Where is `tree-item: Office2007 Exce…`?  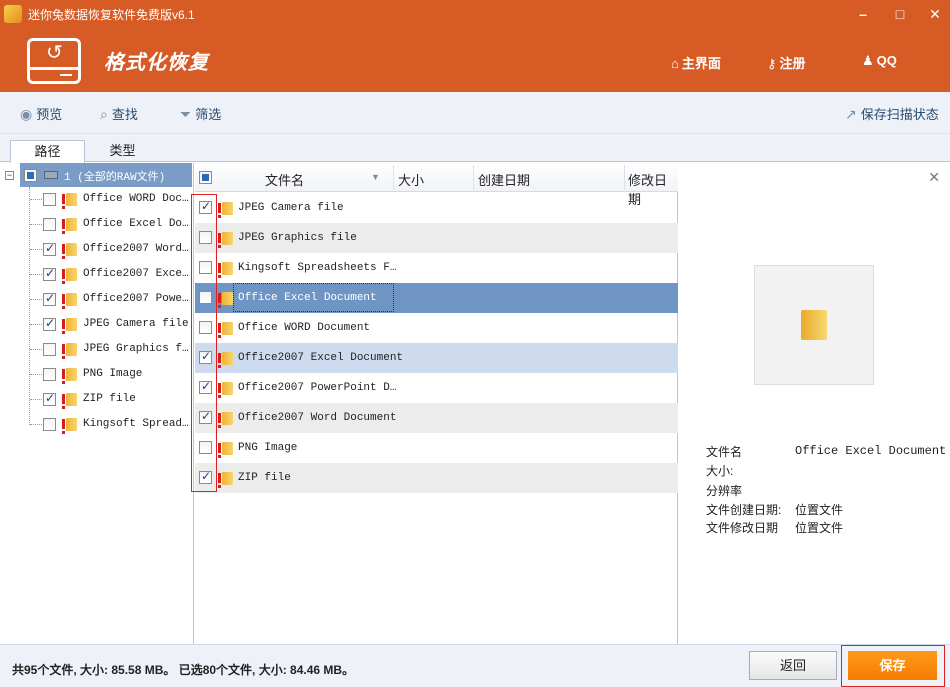 tree-item: Office2007 Exce… is located at coordinates (110, 274).